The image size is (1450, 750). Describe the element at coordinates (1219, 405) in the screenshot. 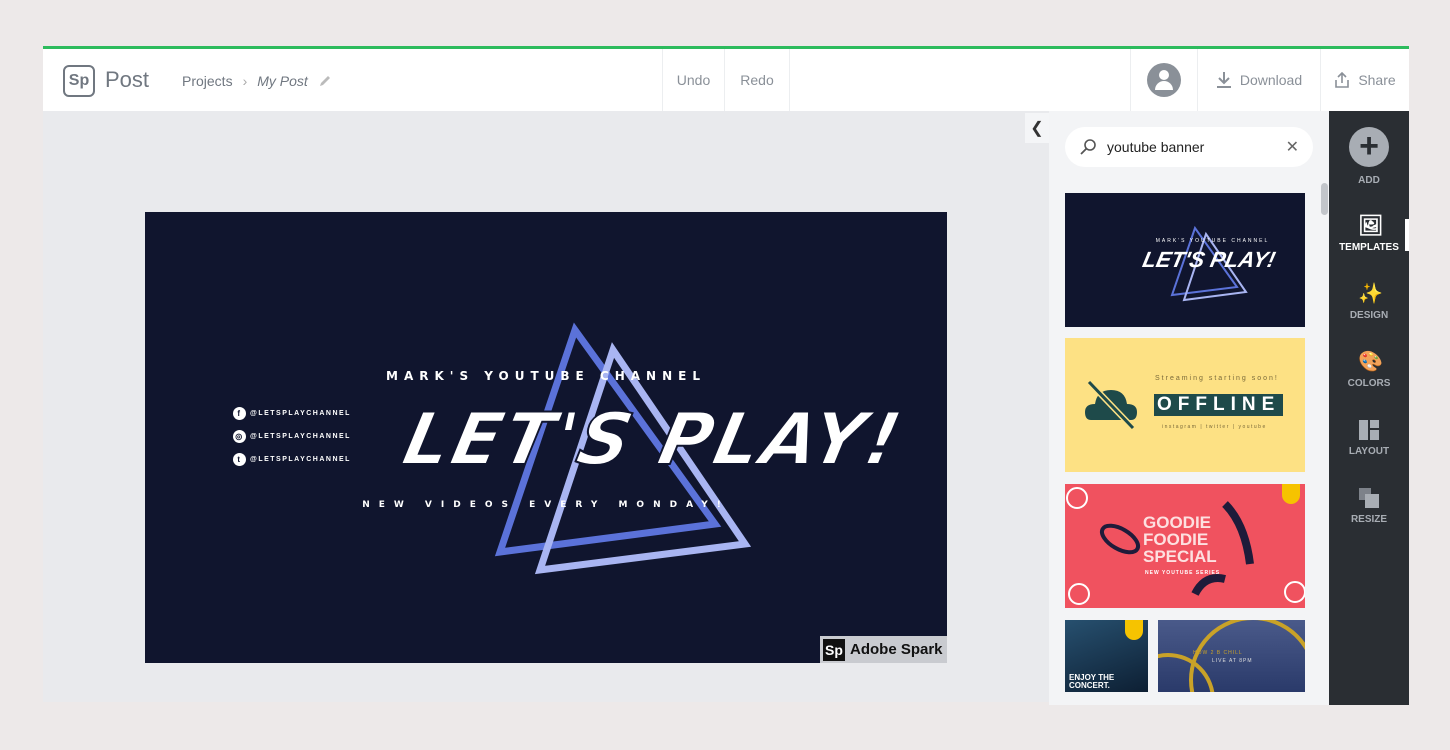

I see `template-headline: OFFLINE` at that location.